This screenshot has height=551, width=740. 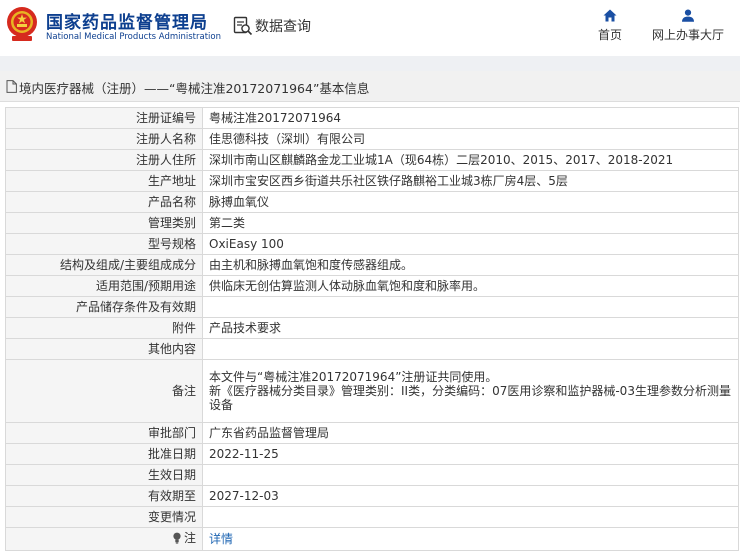 I want to click on table-row: 生产地址 深圳市宝安区西乡街道共乐社区铁仔路麒裕工业城3栋厂房4层、5层, so click(x=372, y=181).